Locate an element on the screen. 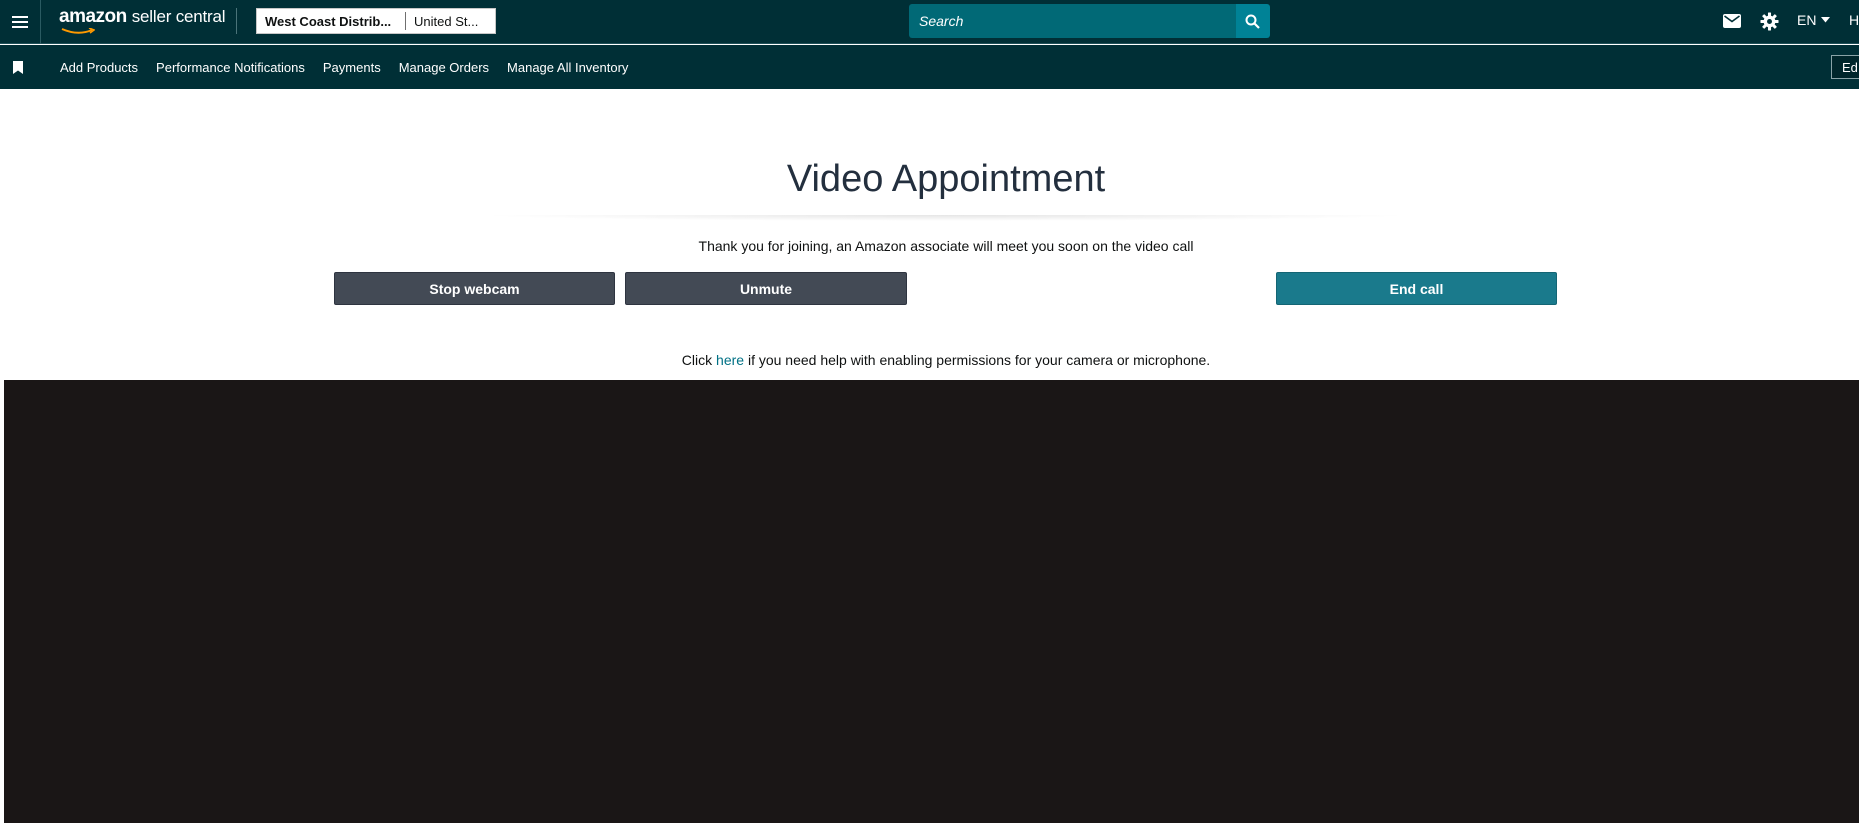 This screenshot has height=823, width=1859. language-selector: EN is located at coordinates (1814, 20).